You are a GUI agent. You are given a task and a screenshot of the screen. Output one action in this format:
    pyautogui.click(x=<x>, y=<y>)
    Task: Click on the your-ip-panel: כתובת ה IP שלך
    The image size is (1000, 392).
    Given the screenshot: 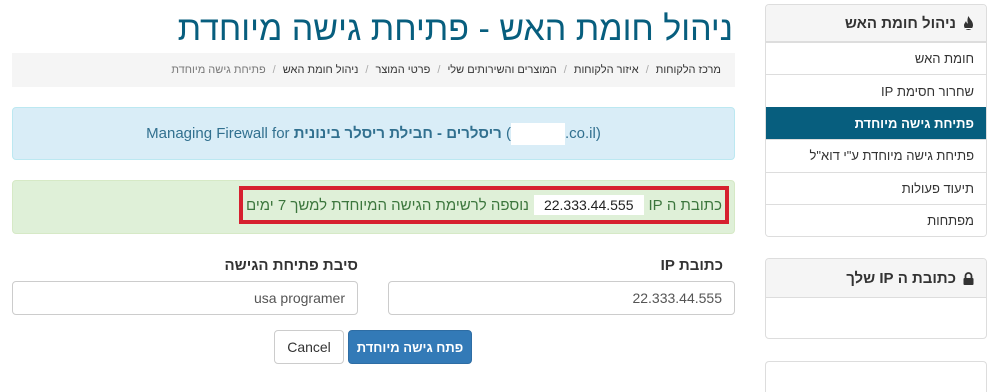 What is the action you would take?
    pyautogui.click(x=876, y=299)
    